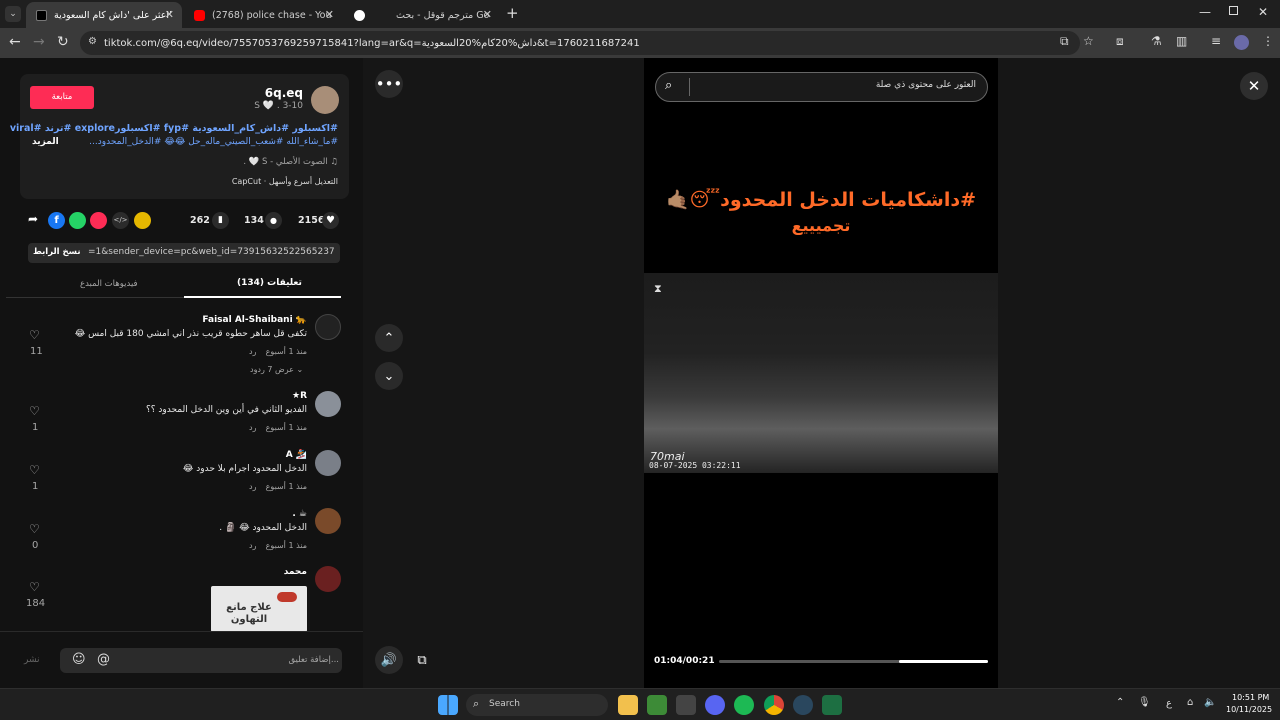 This screenshot has height=720, width=1280. Describe the element at coordinates (389, 84) in the screenshot. I see `more-options-button: •••` at that location.